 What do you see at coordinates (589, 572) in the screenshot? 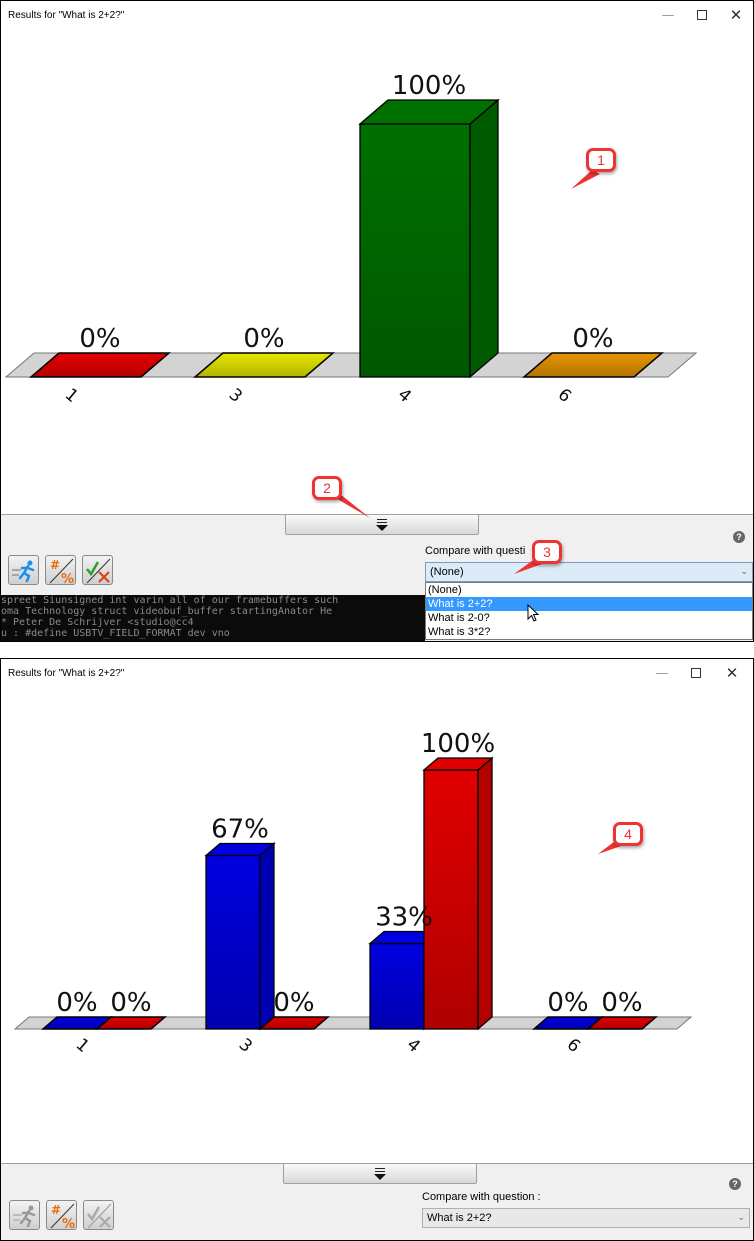
I see `compare-question-select: (None) ⌄` at bounding box center [589, 572].